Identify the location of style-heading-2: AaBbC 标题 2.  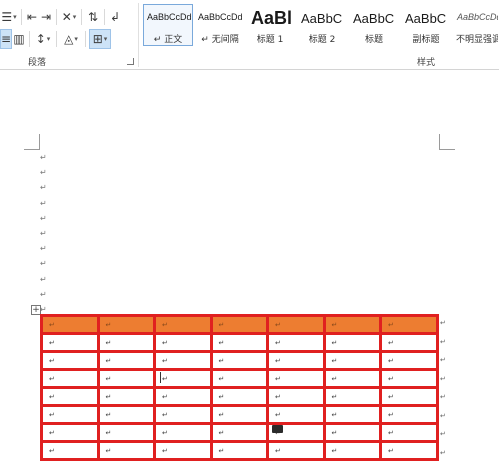
(322, 25).